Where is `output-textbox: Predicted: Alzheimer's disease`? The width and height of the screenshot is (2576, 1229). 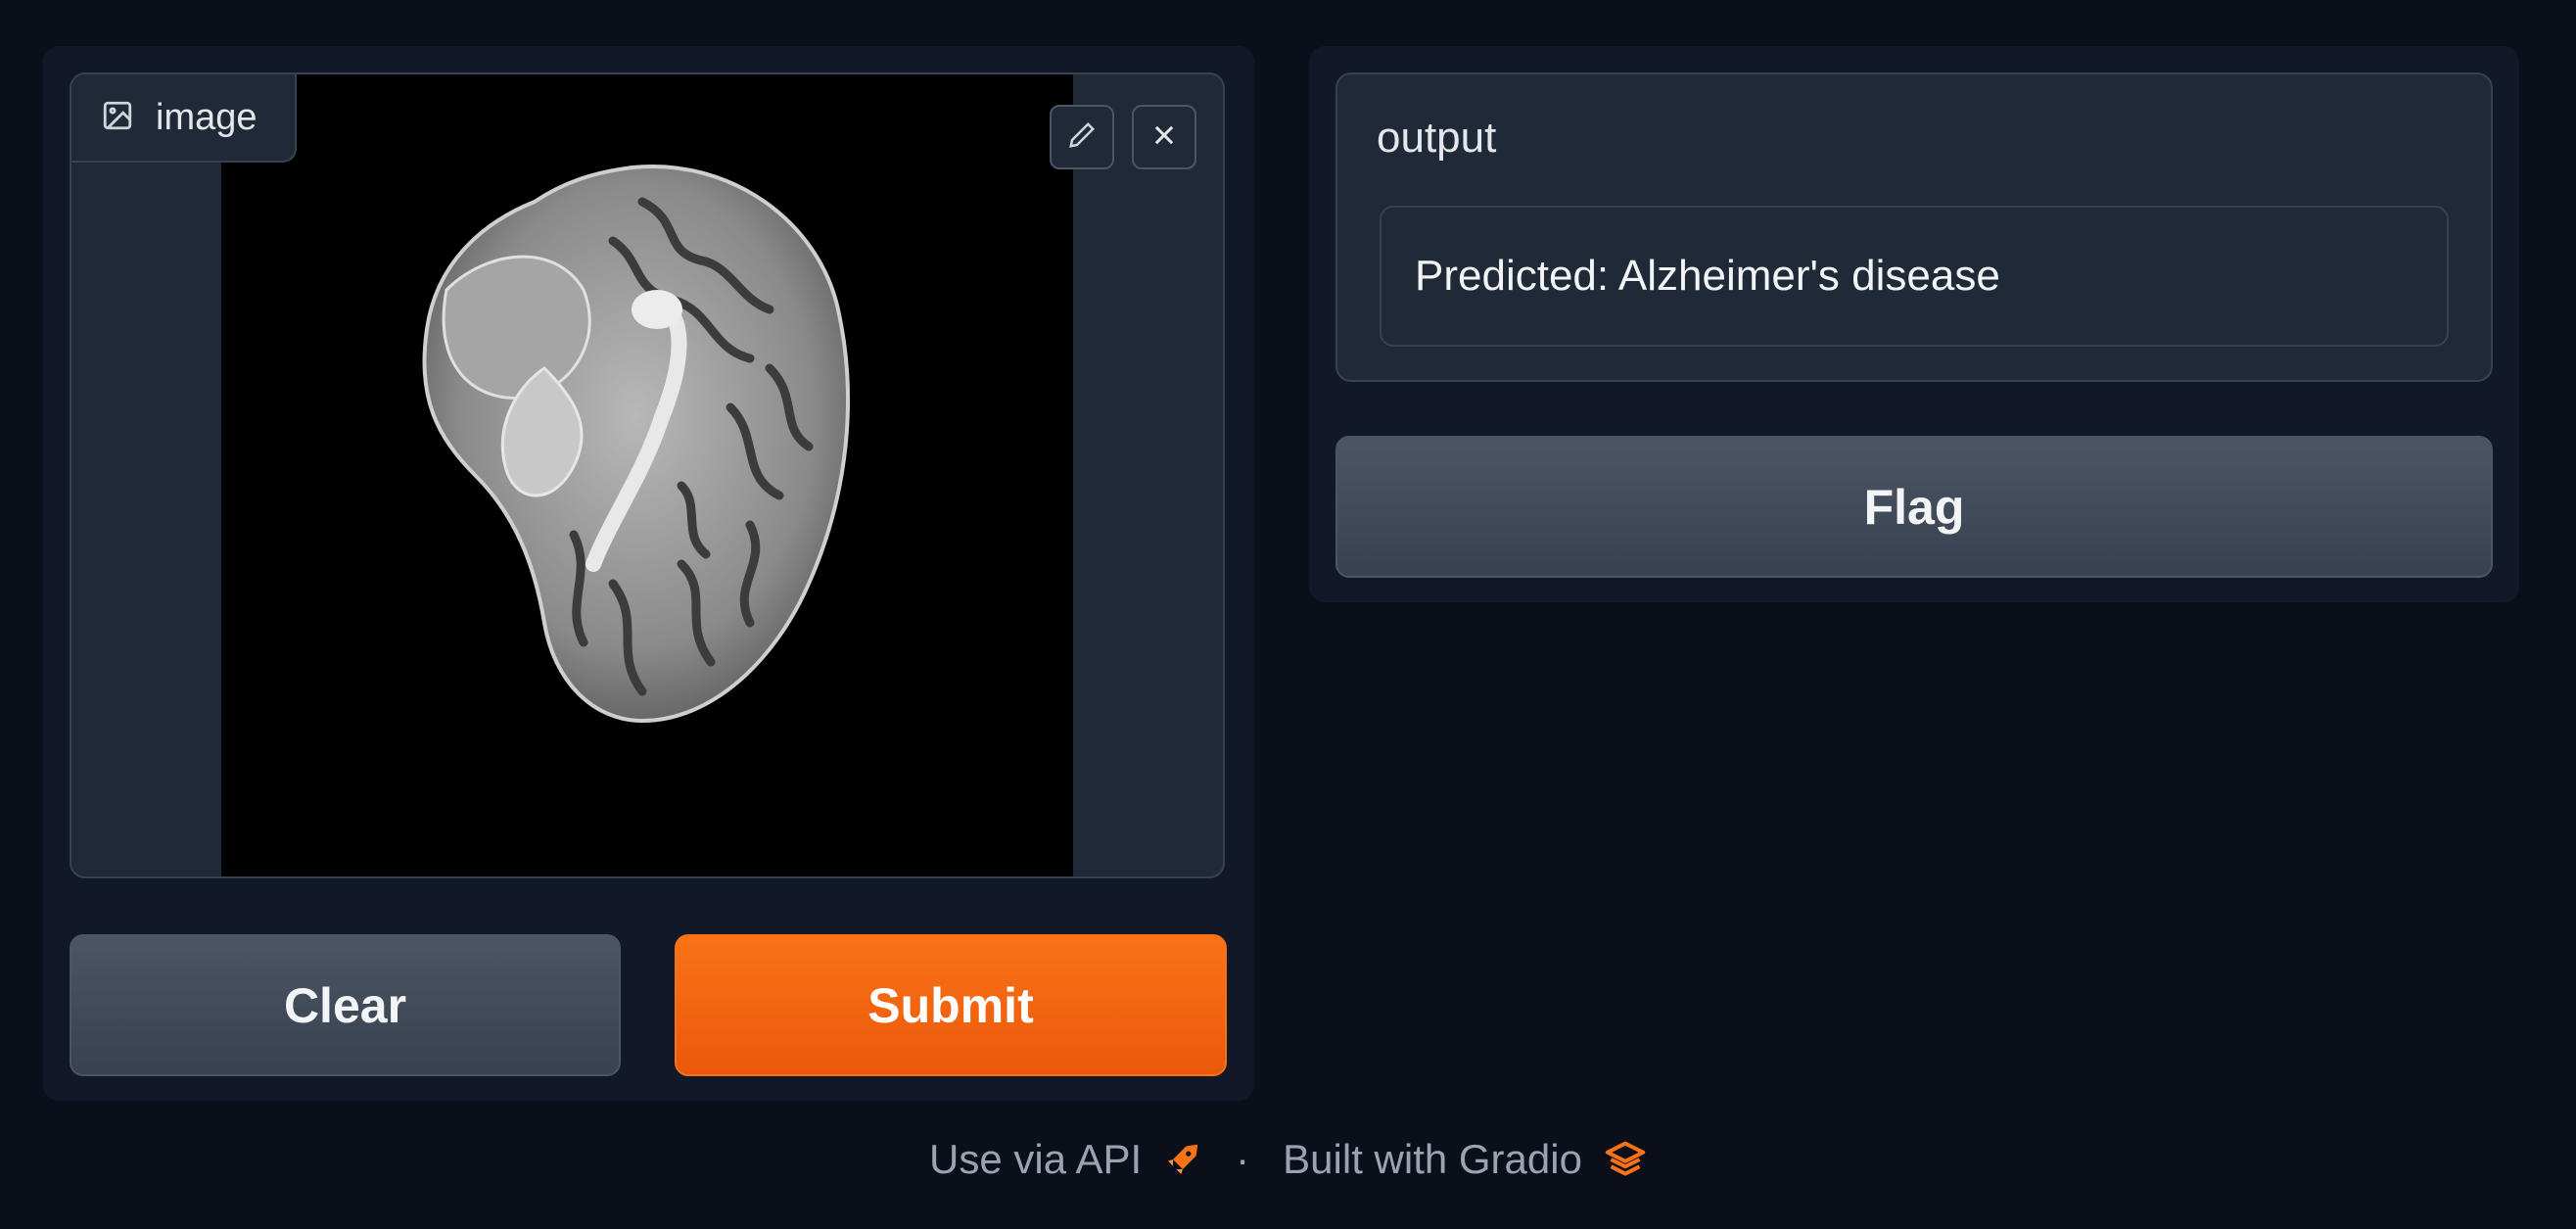
output-textbox: Predicted: Alzheimer's disease is located at coordinates (1915, 276).